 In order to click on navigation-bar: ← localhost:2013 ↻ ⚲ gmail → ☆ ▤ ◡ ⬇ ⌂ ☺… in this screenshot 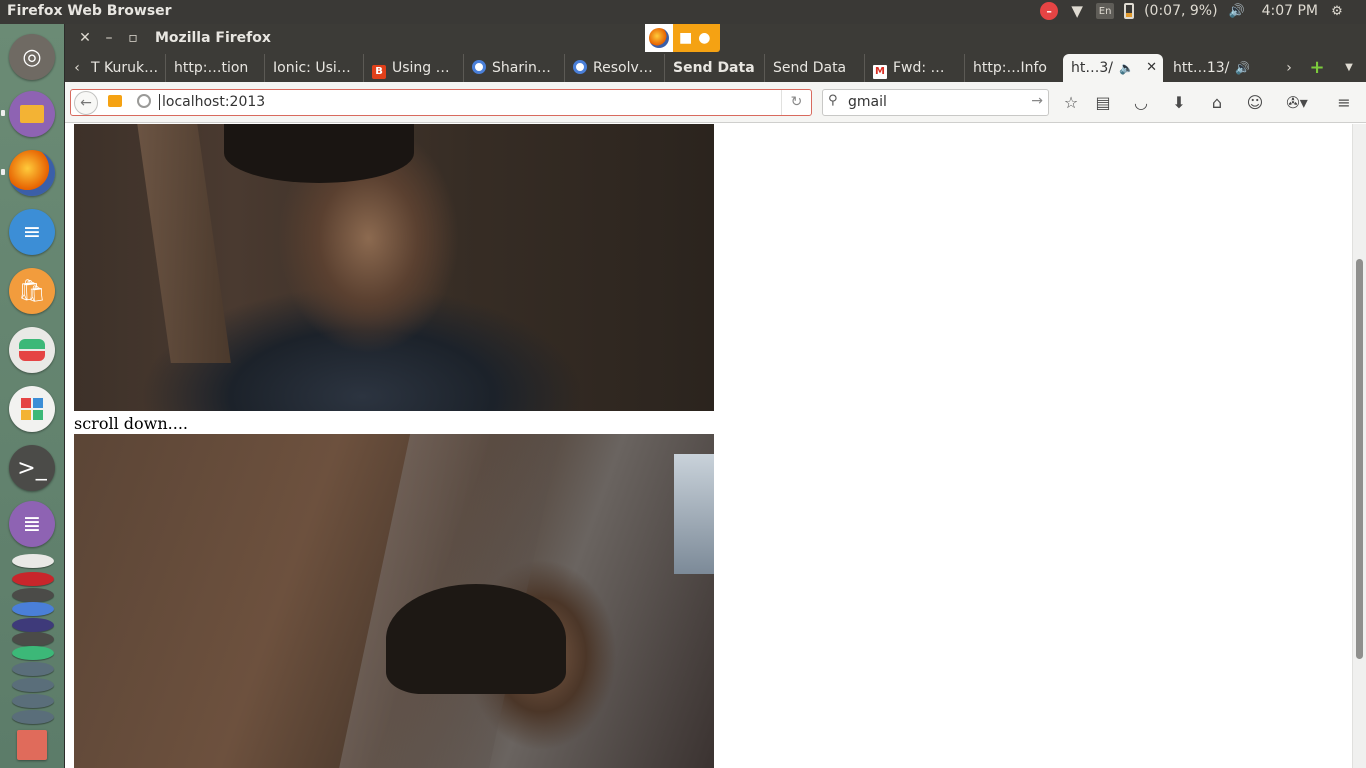, I will do `click(715, 102)`.